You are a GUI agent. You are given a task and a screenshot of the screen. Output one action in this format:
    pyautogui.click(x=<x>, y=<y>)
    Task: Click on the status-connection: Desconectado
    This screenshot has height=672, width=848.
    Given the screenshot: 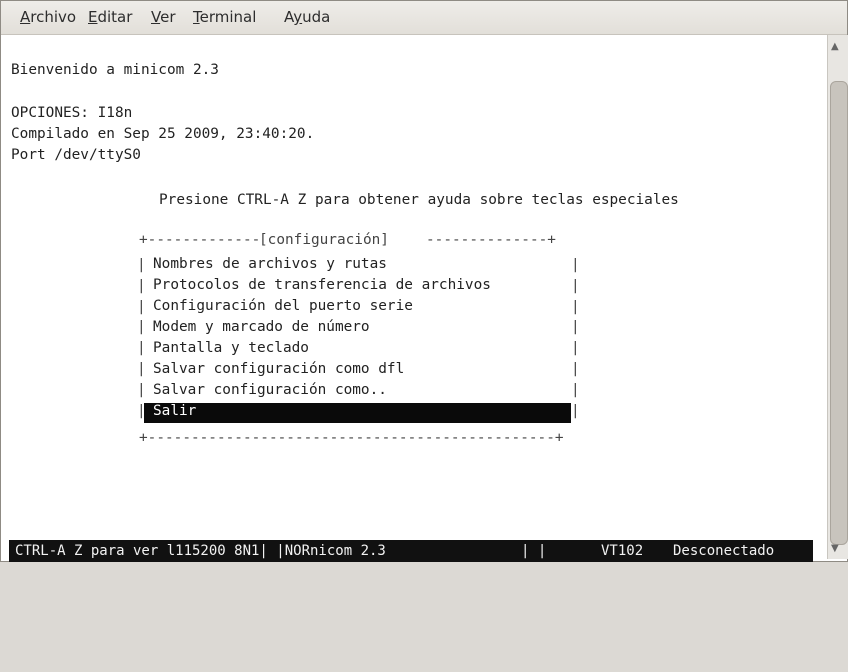 What is the action you would take?
    pyautogui.click(x=724, y=551)
    